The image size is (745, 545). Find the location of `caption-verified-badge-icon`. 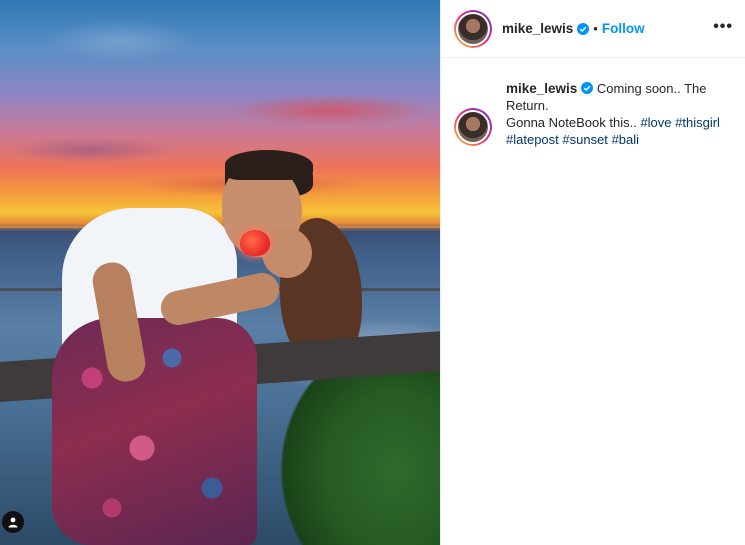

caption-verified-badge-icon is located at coordinates (587, 88).